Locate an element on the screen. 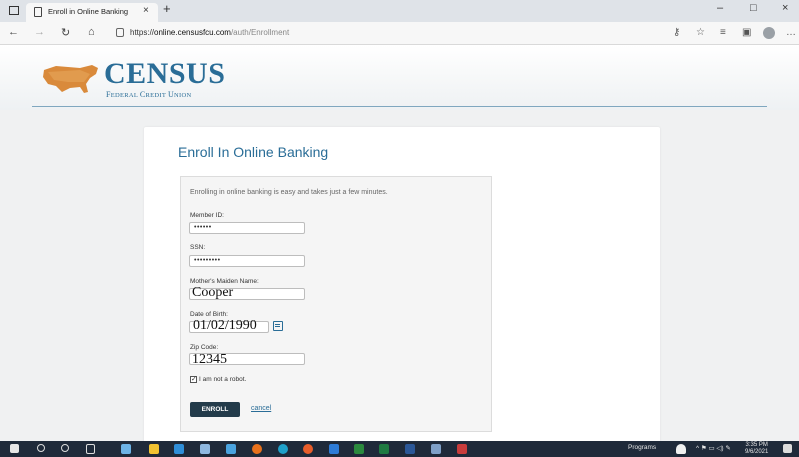 The image size is (799, 457). notifications-icon is located at coordinates (787, 448).